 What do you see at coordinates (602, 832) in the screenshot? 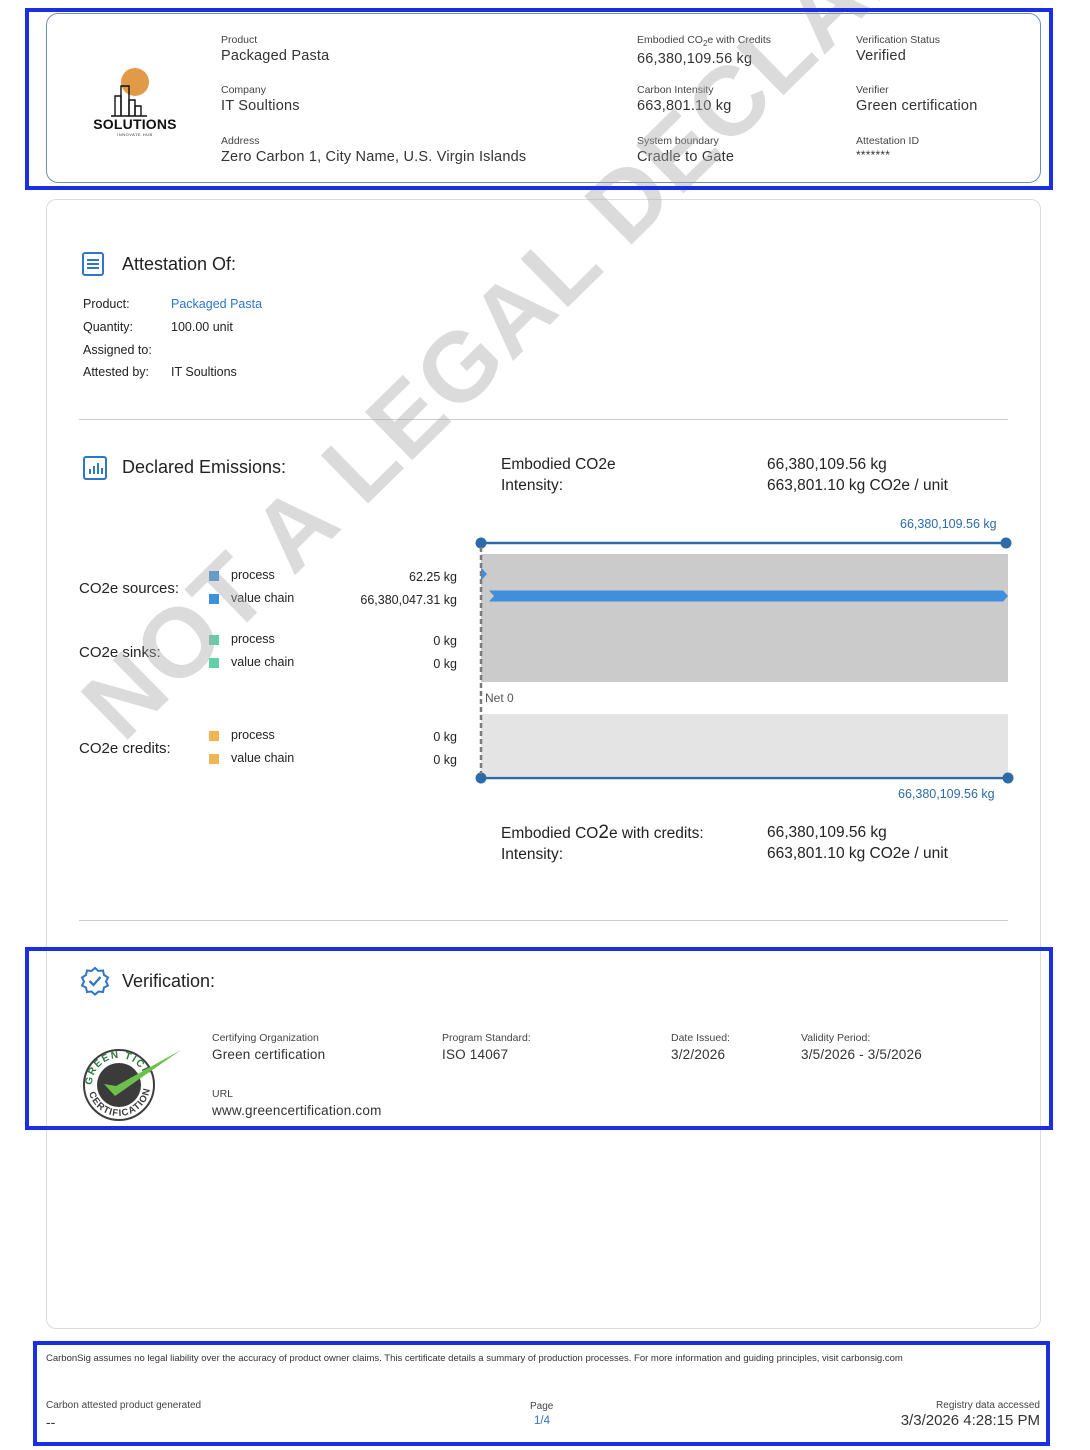
I see `credits-embodied-label: Embodied CO2e with credits:` at bounding box center [602, 832].